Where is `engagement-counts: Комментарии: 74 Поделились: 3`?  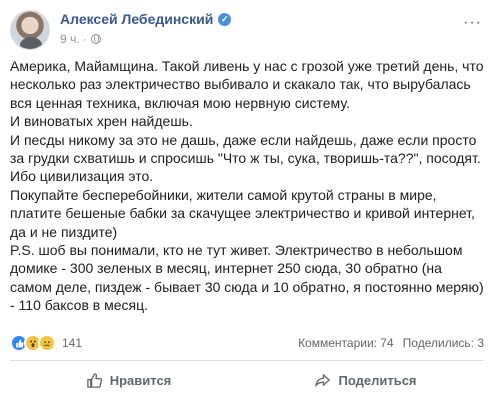 engagement-counts: Комментарии: 74 Поделились: 3 is located at coordinates (391, 343).